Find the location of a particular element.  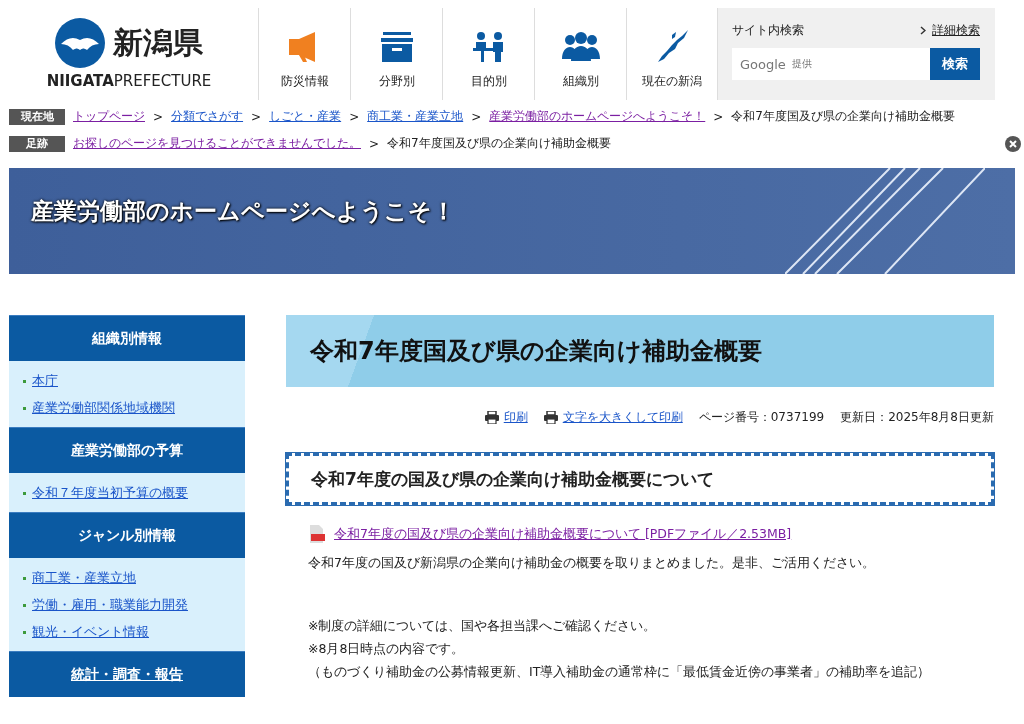

note-text: ※制度の詳細については、国や各担当課へご確認ください。 is located at coordinates (483, 626).